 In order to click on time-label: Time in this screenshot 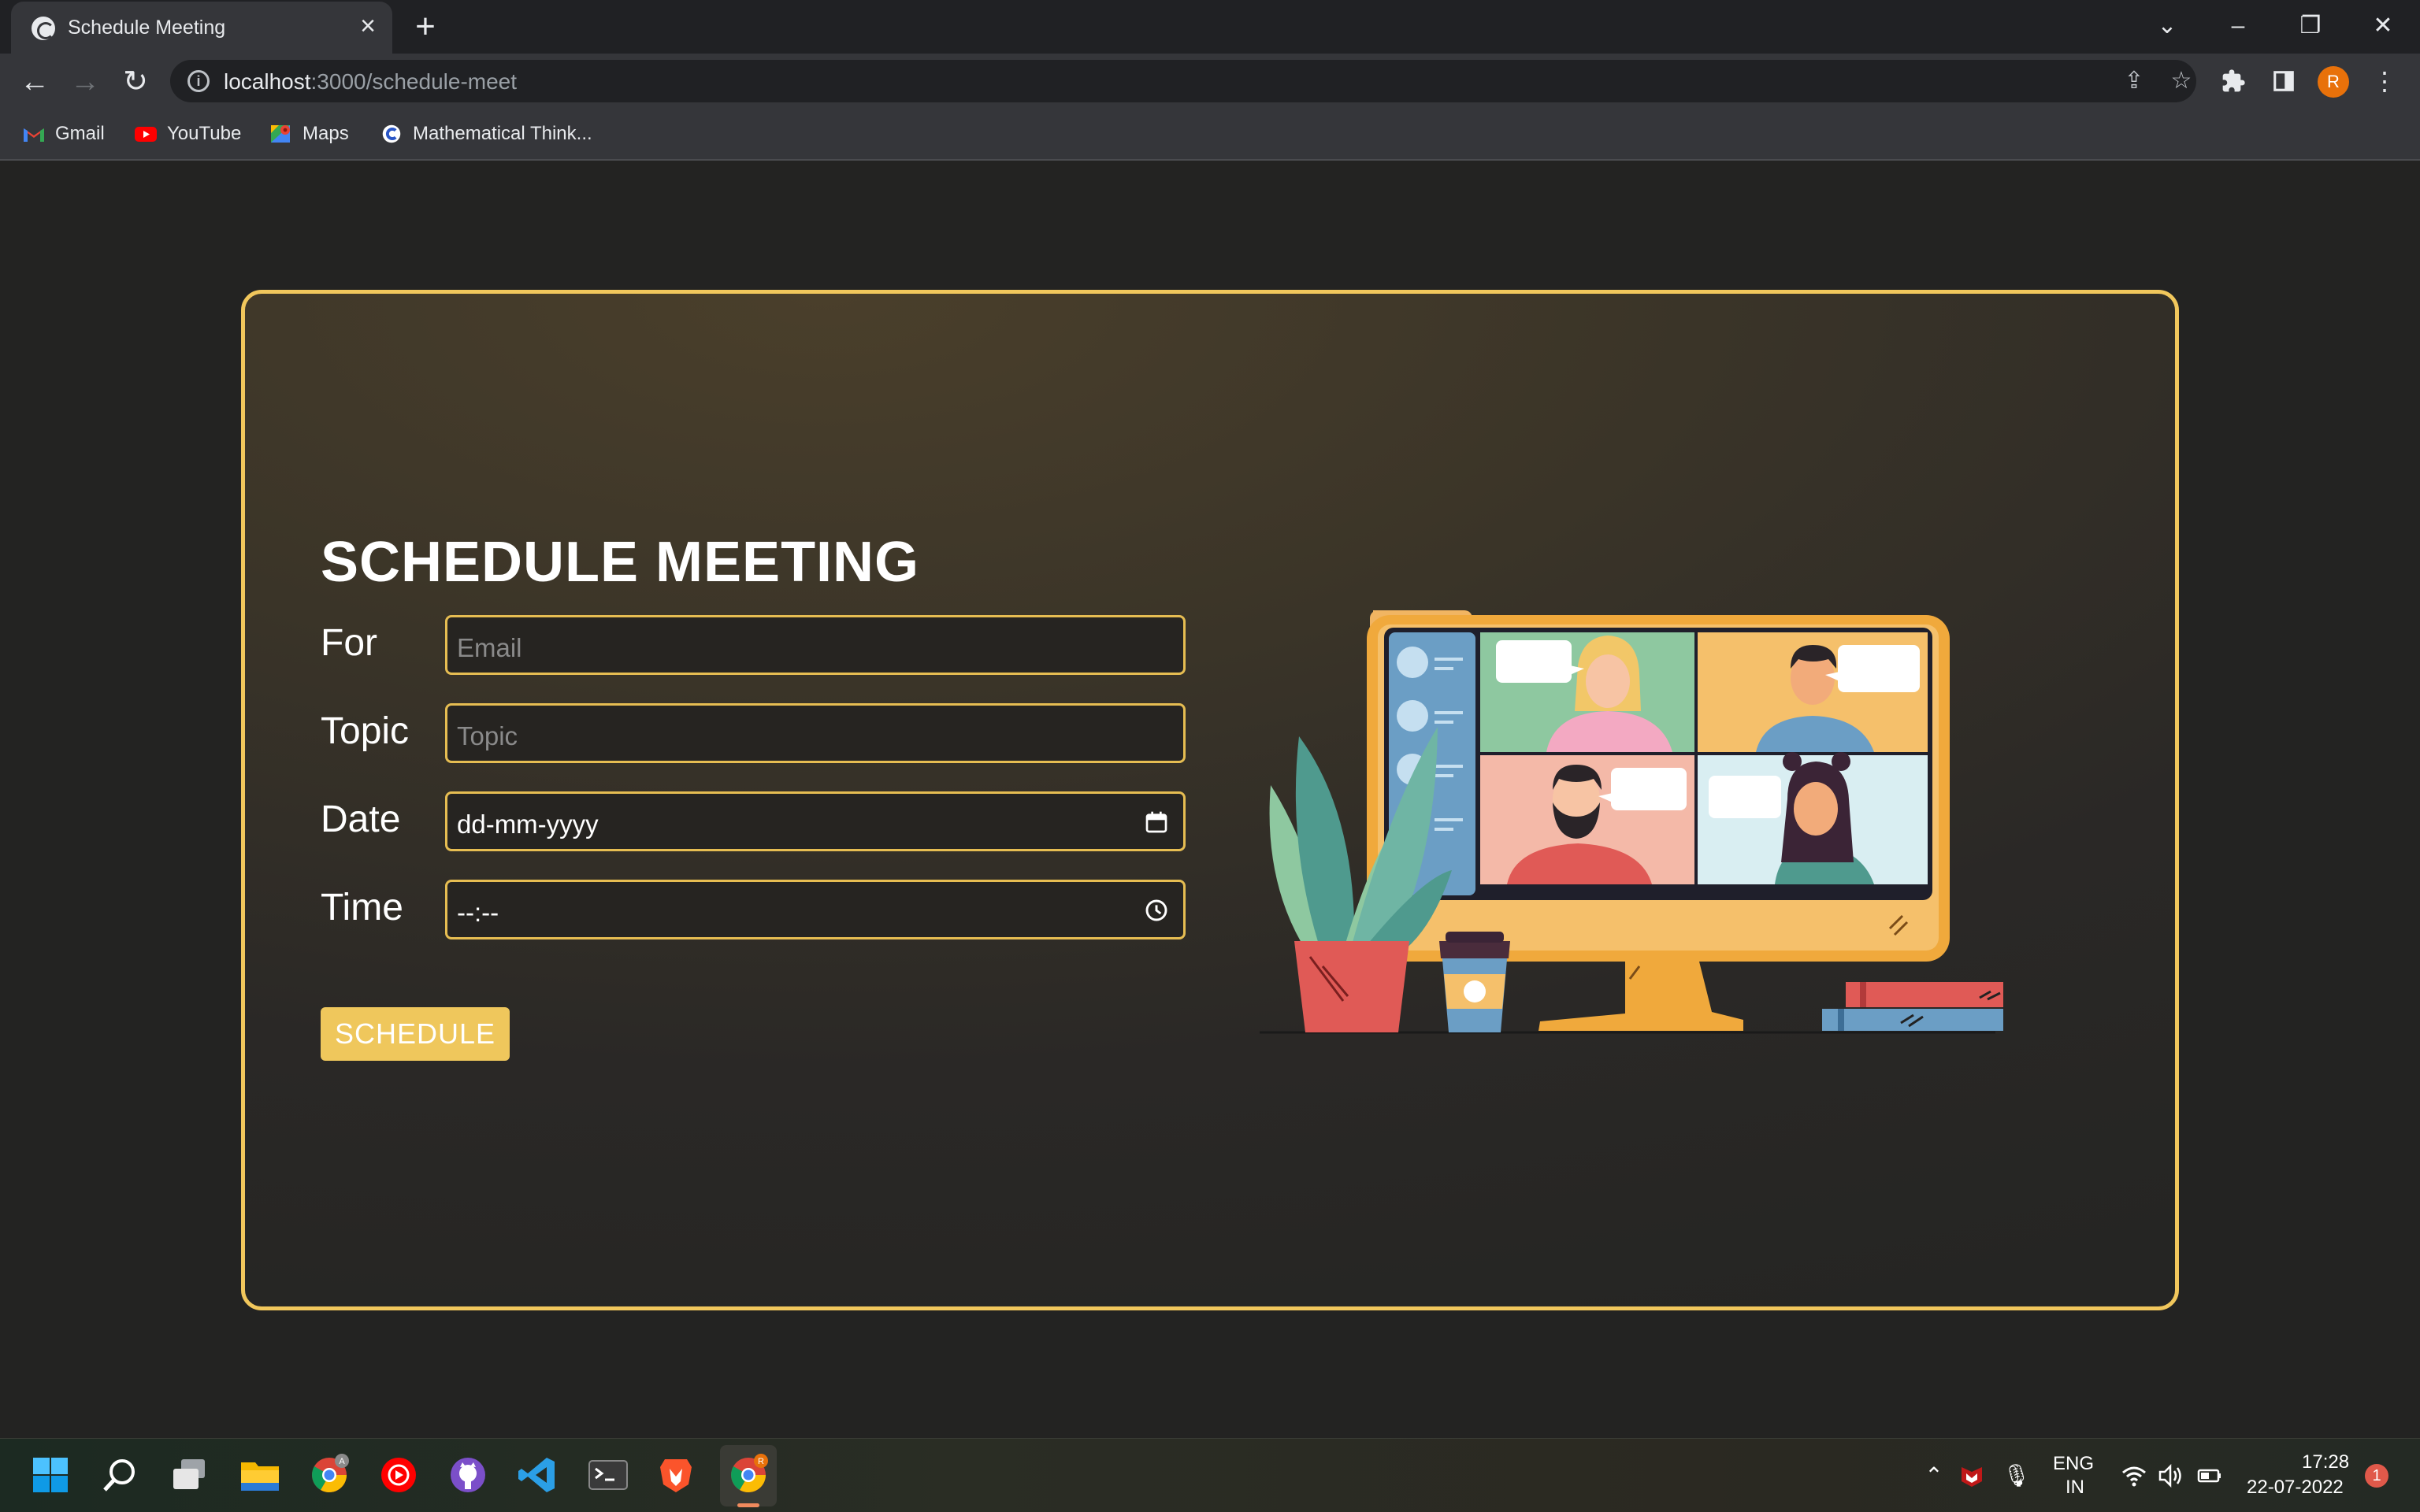, I will do `click(362, 907)`.